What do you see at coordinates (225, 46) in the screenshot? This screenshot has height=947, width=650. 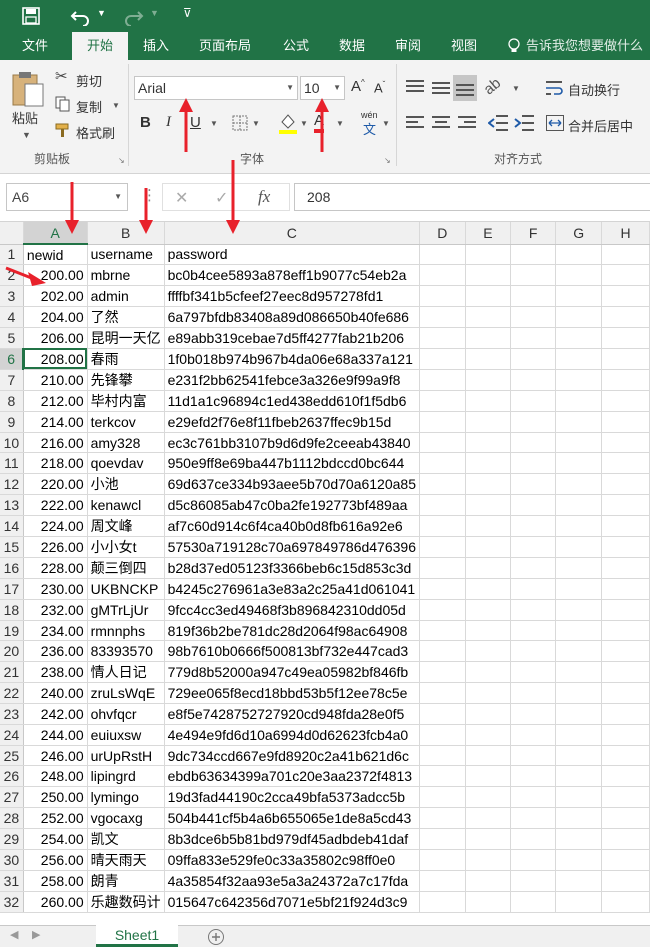 I see `tab-page-layout: 页面布局` at bounding box center [225, 46].